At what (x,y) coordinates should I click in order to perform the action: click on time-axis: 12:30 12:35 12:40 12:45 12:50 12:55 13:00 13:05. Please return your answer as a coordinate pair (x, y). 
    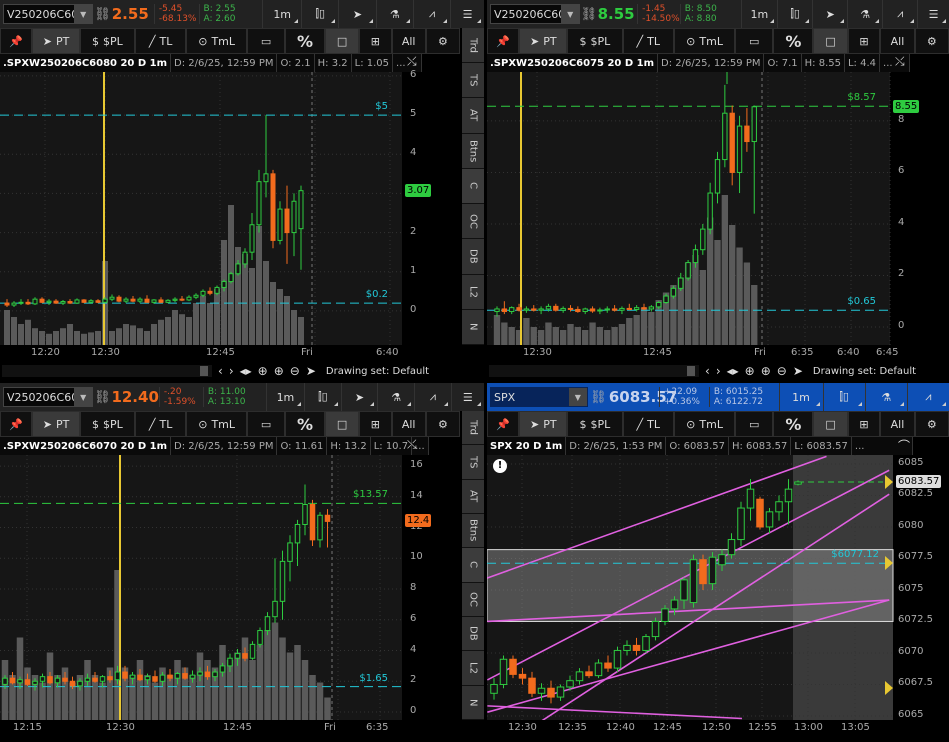
    Looking at the image, I should click on (690, 728).